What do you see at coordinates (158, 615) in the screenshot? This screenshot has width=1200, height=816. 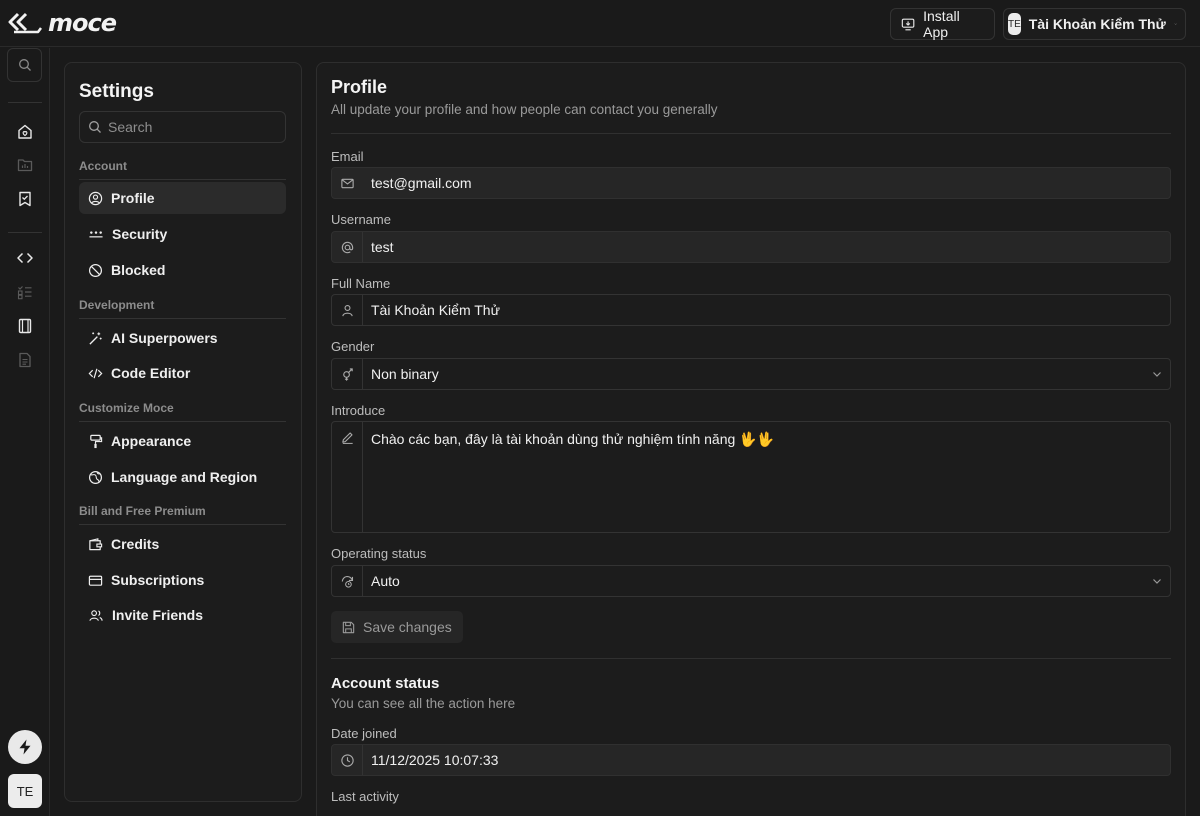 I see `sidebar-item-label: Invite Friends` at bounding box center [158, 615].